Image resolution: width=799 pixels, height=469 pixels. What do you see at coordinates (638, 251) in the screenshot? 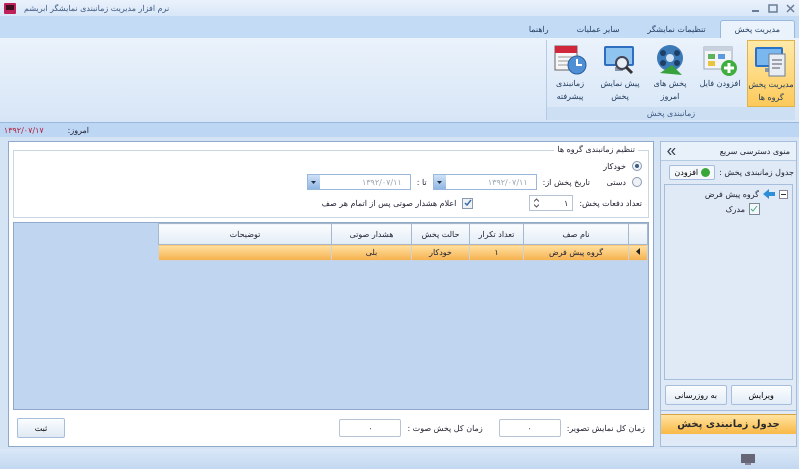
I see `row-pointer-icon` at bounding box center [638, 251].